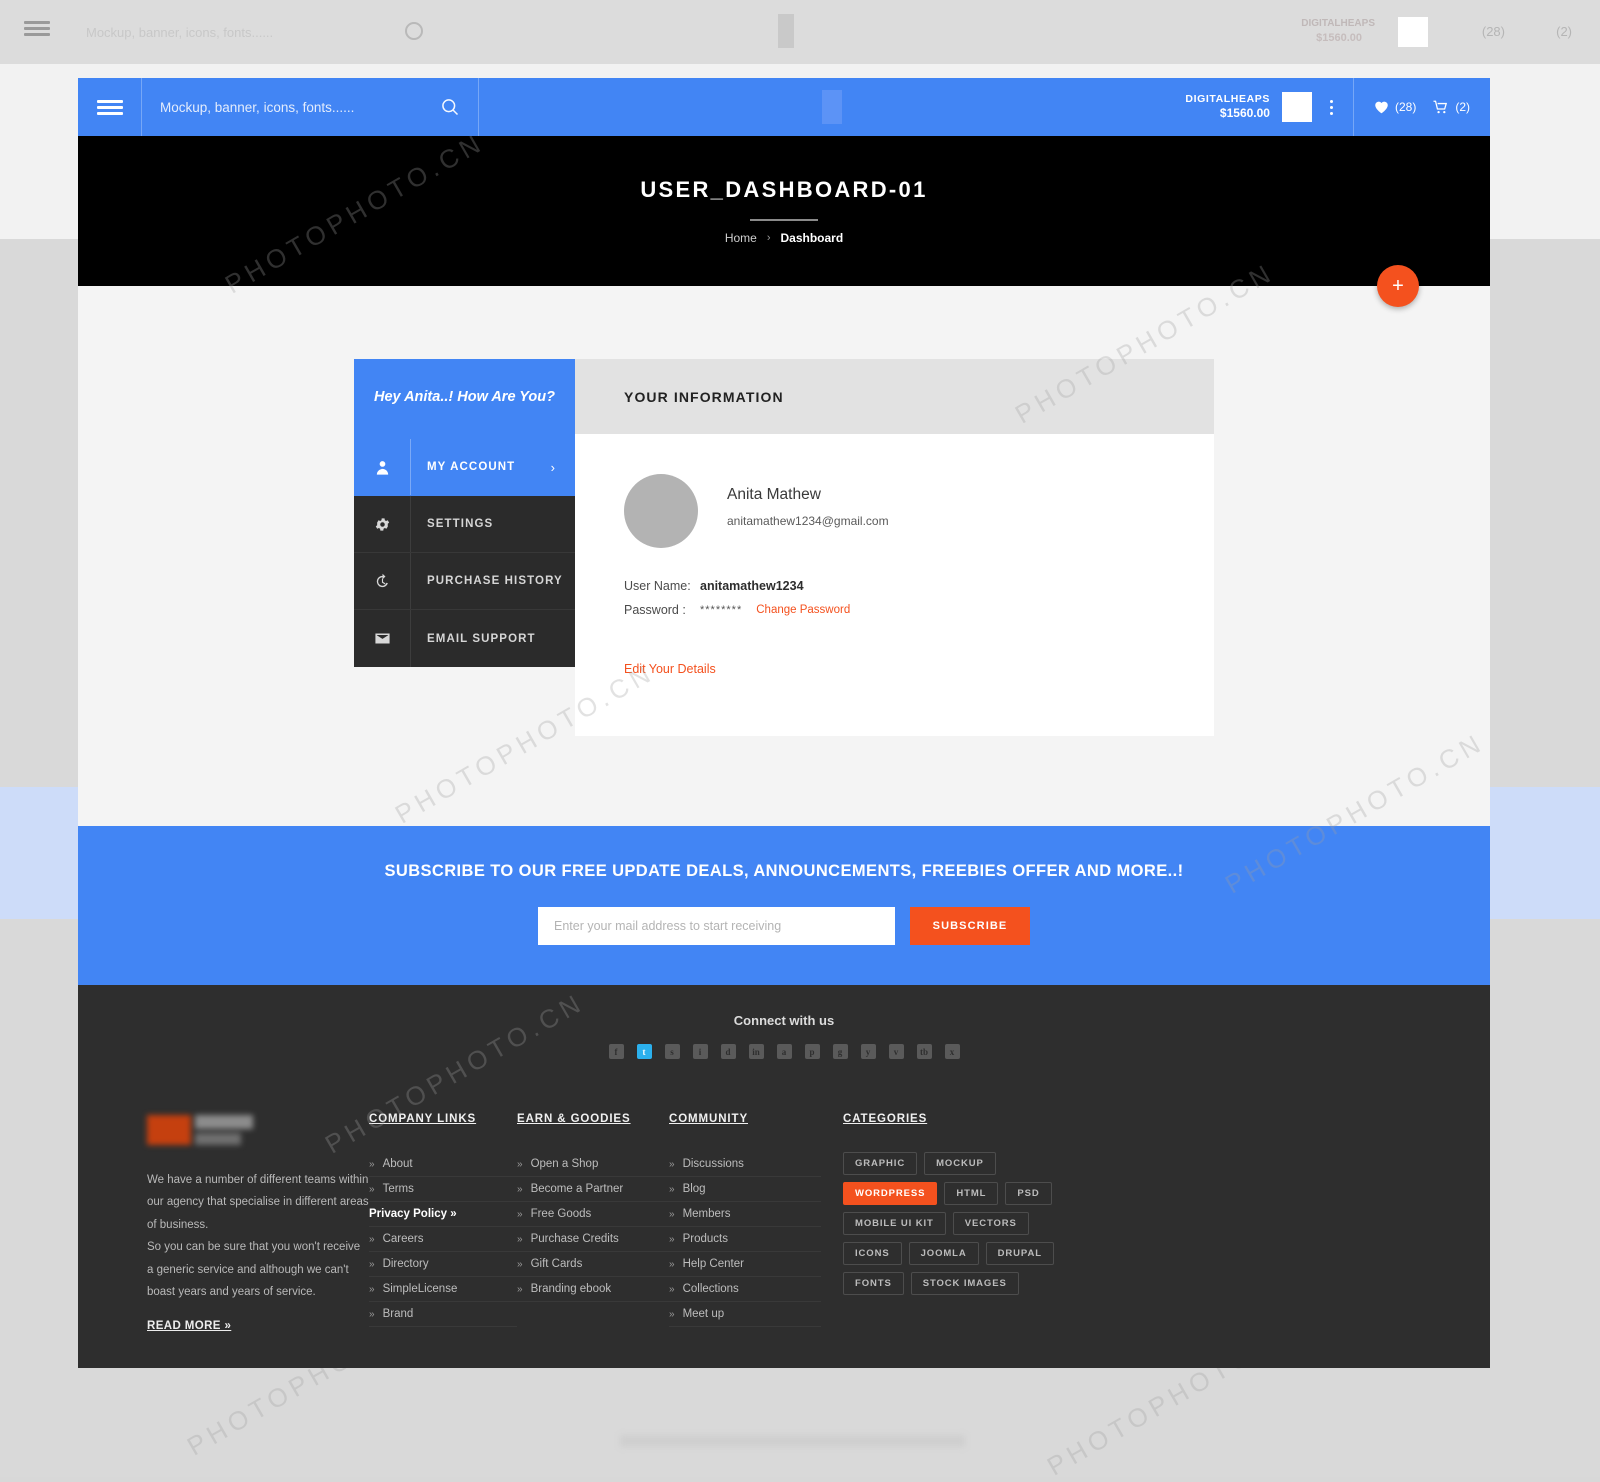 The image size is (1600, 1482). I want to click on breadcrumb-home: Home, so click(741, 238).